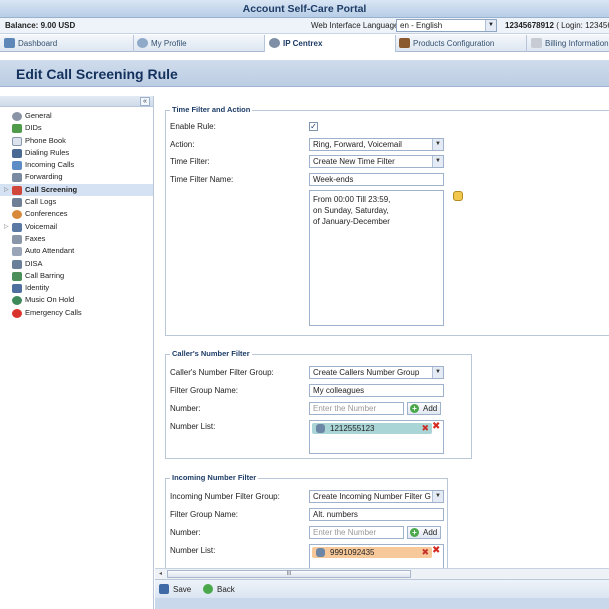 The image size is (609, 609). Describe the element at coordinates (17, 276) in the screenshot. I see `call-barring-icon` at that location.